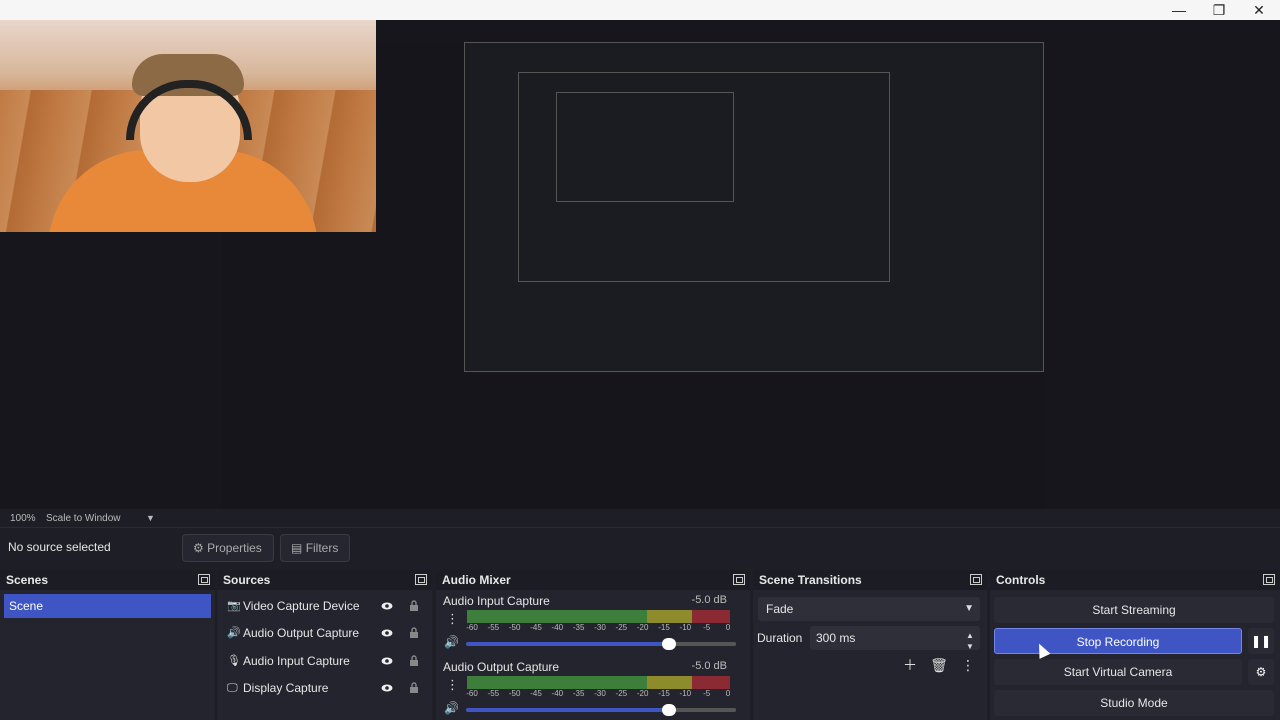 The width and height of the screenshot is (1280, 720). What do you see at coordinates (1135, 580) in the screenshot?
I see `controls-dock-title: Controls` at bounding box center [1135, 580].